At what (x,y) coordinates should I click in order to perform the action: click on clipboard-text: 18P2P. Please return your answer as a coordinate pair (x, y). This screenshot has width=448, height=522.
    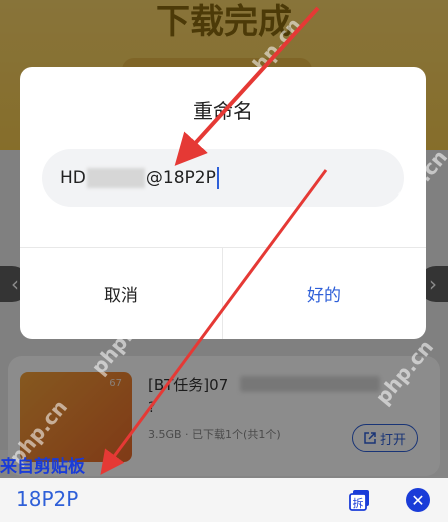
    Looking at the image, I should click on (47, 499).